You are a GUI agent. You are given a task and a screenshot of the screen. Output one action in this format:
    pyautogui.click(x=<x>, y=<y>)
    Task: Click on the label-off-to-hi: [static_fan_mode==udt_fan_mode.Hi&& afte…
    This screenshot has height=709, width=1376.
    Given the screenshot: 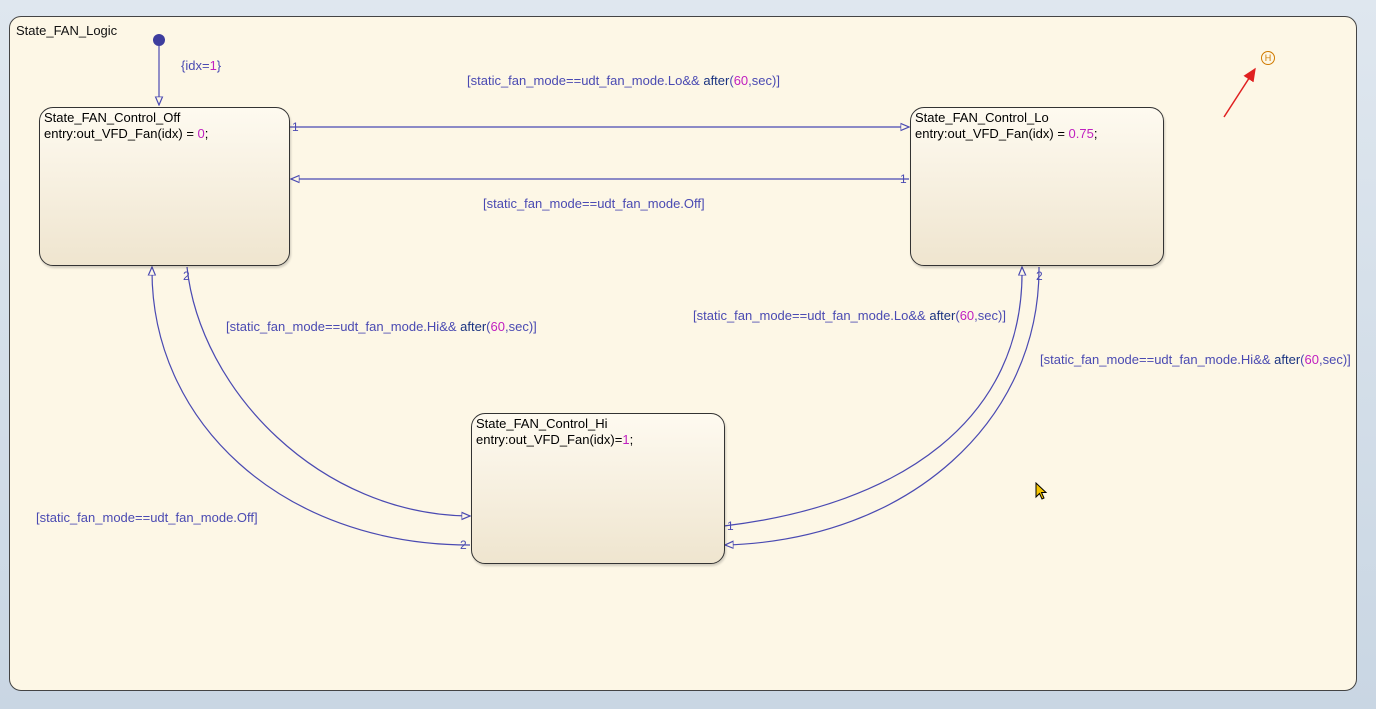 What is the action you would take?
    pyautogui.click(x=381, y=326)
    